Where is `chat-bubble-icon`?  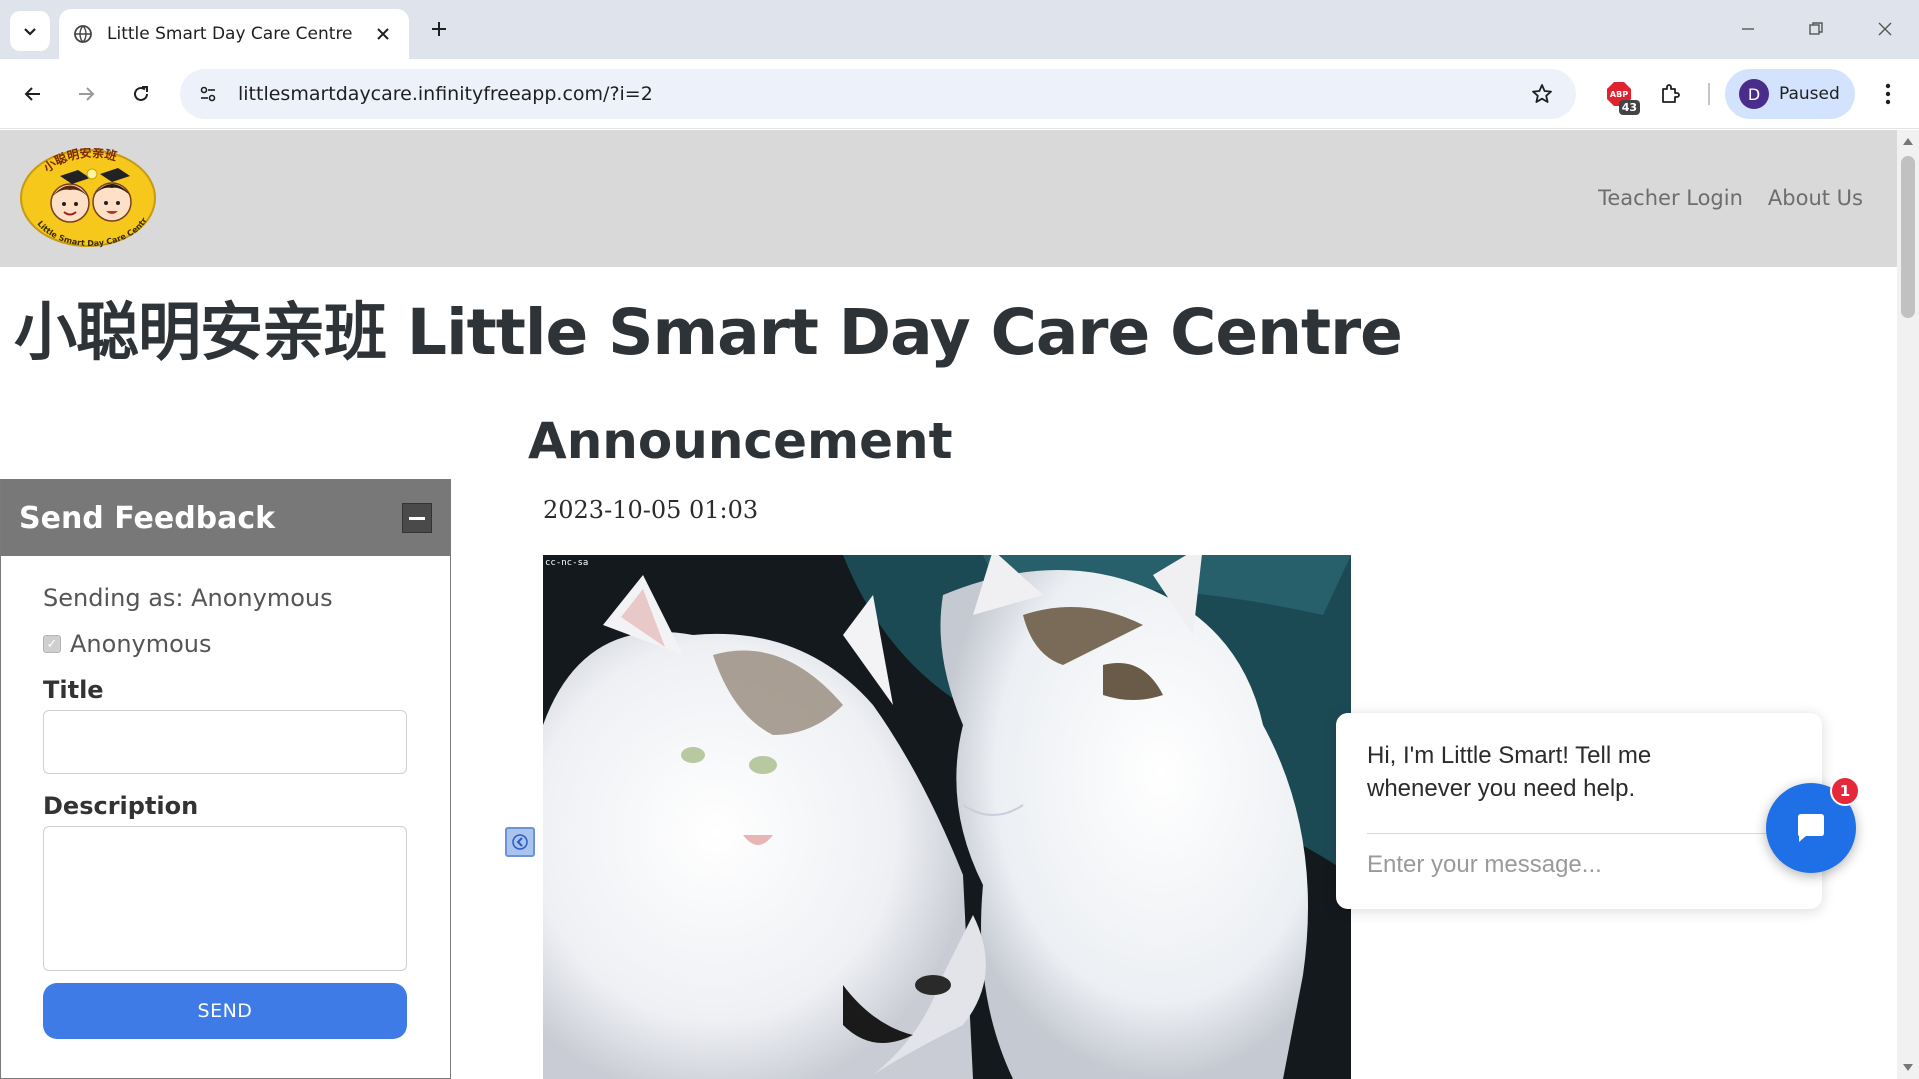
chat-bubble-icon is located at coordinates (1811, 828).